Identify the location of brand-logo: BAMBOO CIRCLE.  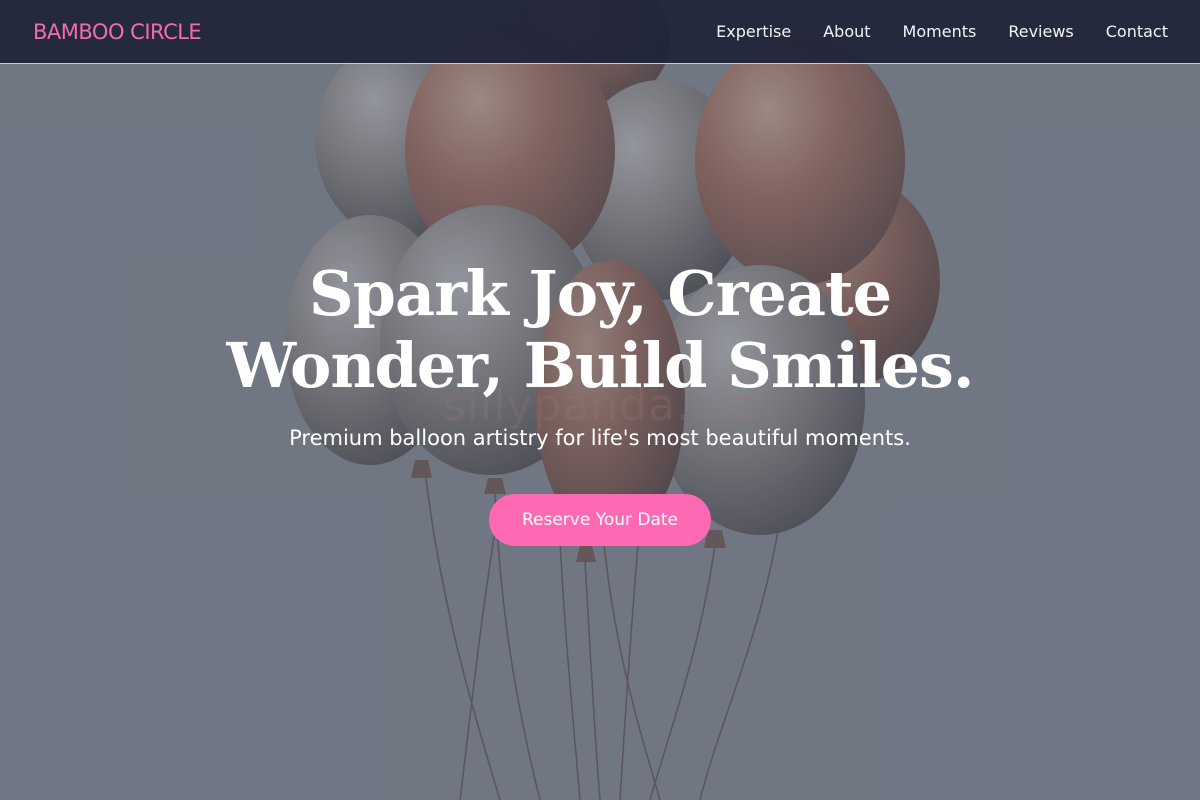
(117, 32).